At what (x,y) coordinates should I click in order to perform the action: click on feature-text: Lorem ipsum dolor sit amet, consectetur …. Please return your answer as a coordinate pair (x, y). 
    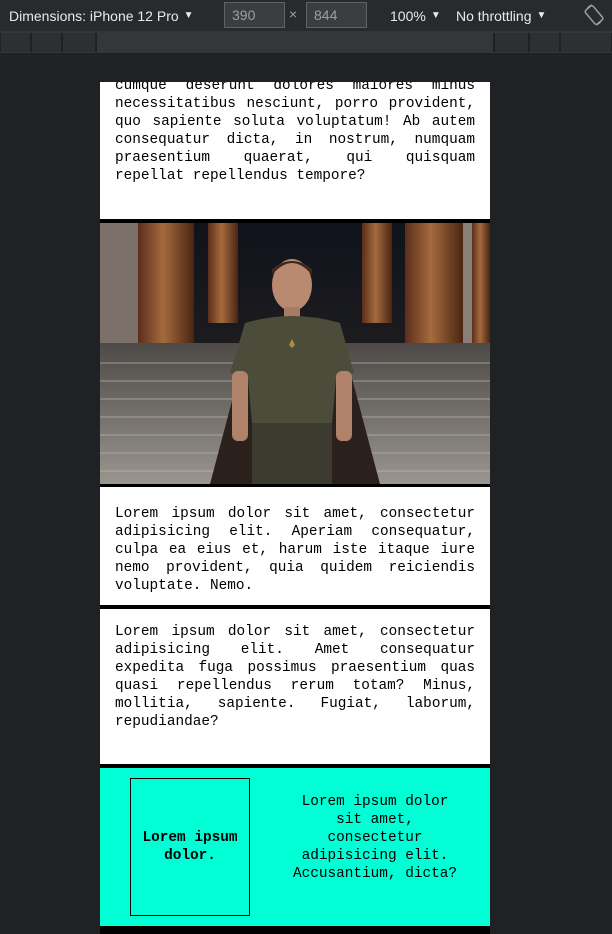
    Looking at the image, I should click on (375, 838).